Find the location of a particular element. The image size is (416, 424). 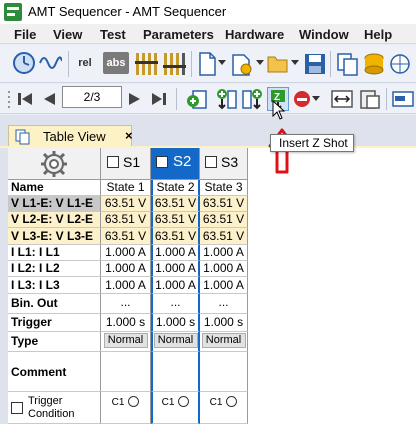

tab-table-view: Table View × is located at coordinates (70, 136).